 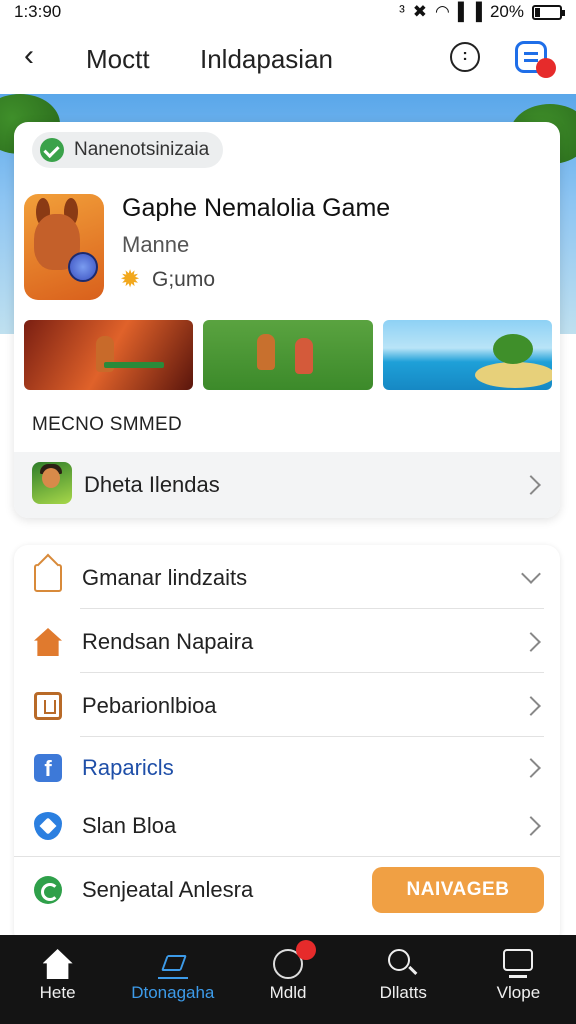 What do you see at coordinates (64, 247) in the screenshot?
I see `app-icon` at bounding box center [64, 247].